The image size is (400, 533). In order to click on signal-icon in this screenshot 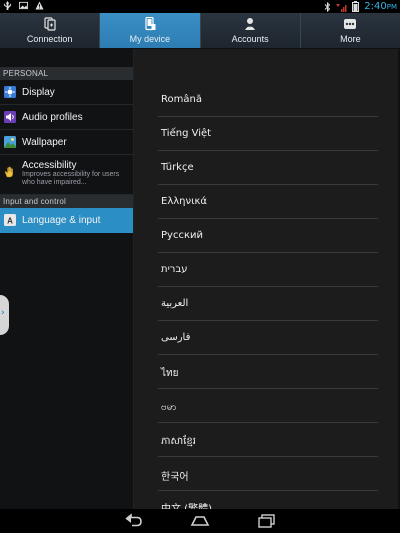, I will do `click(341, 7)`.